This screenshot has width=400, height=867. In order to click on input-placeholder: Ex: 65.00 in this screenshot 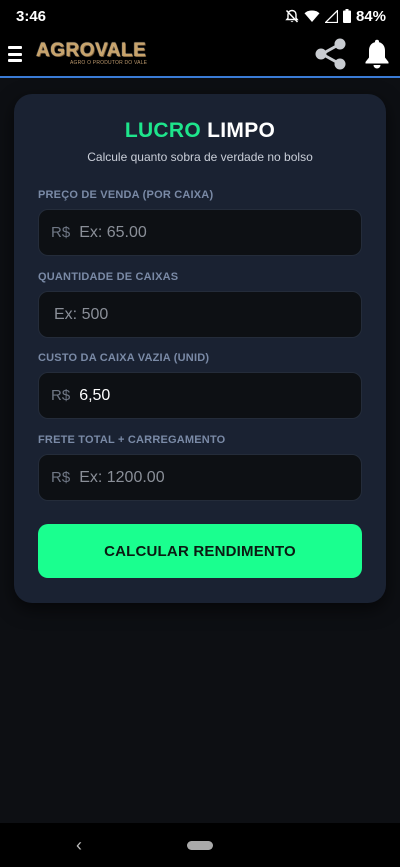, I will do `click(113, 232)`.